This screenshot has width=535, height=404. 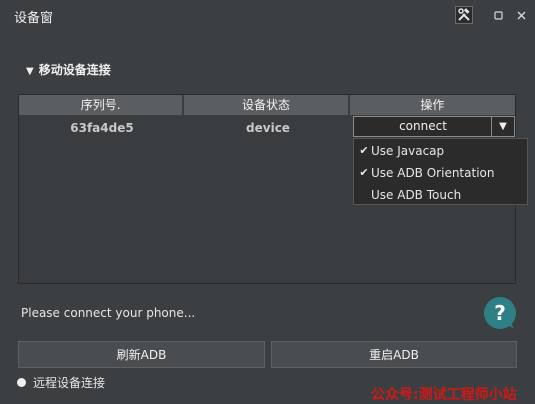 I want to click on menu-item-use-adb-touch: Use ADB Touch, so click(x=440, y=195).